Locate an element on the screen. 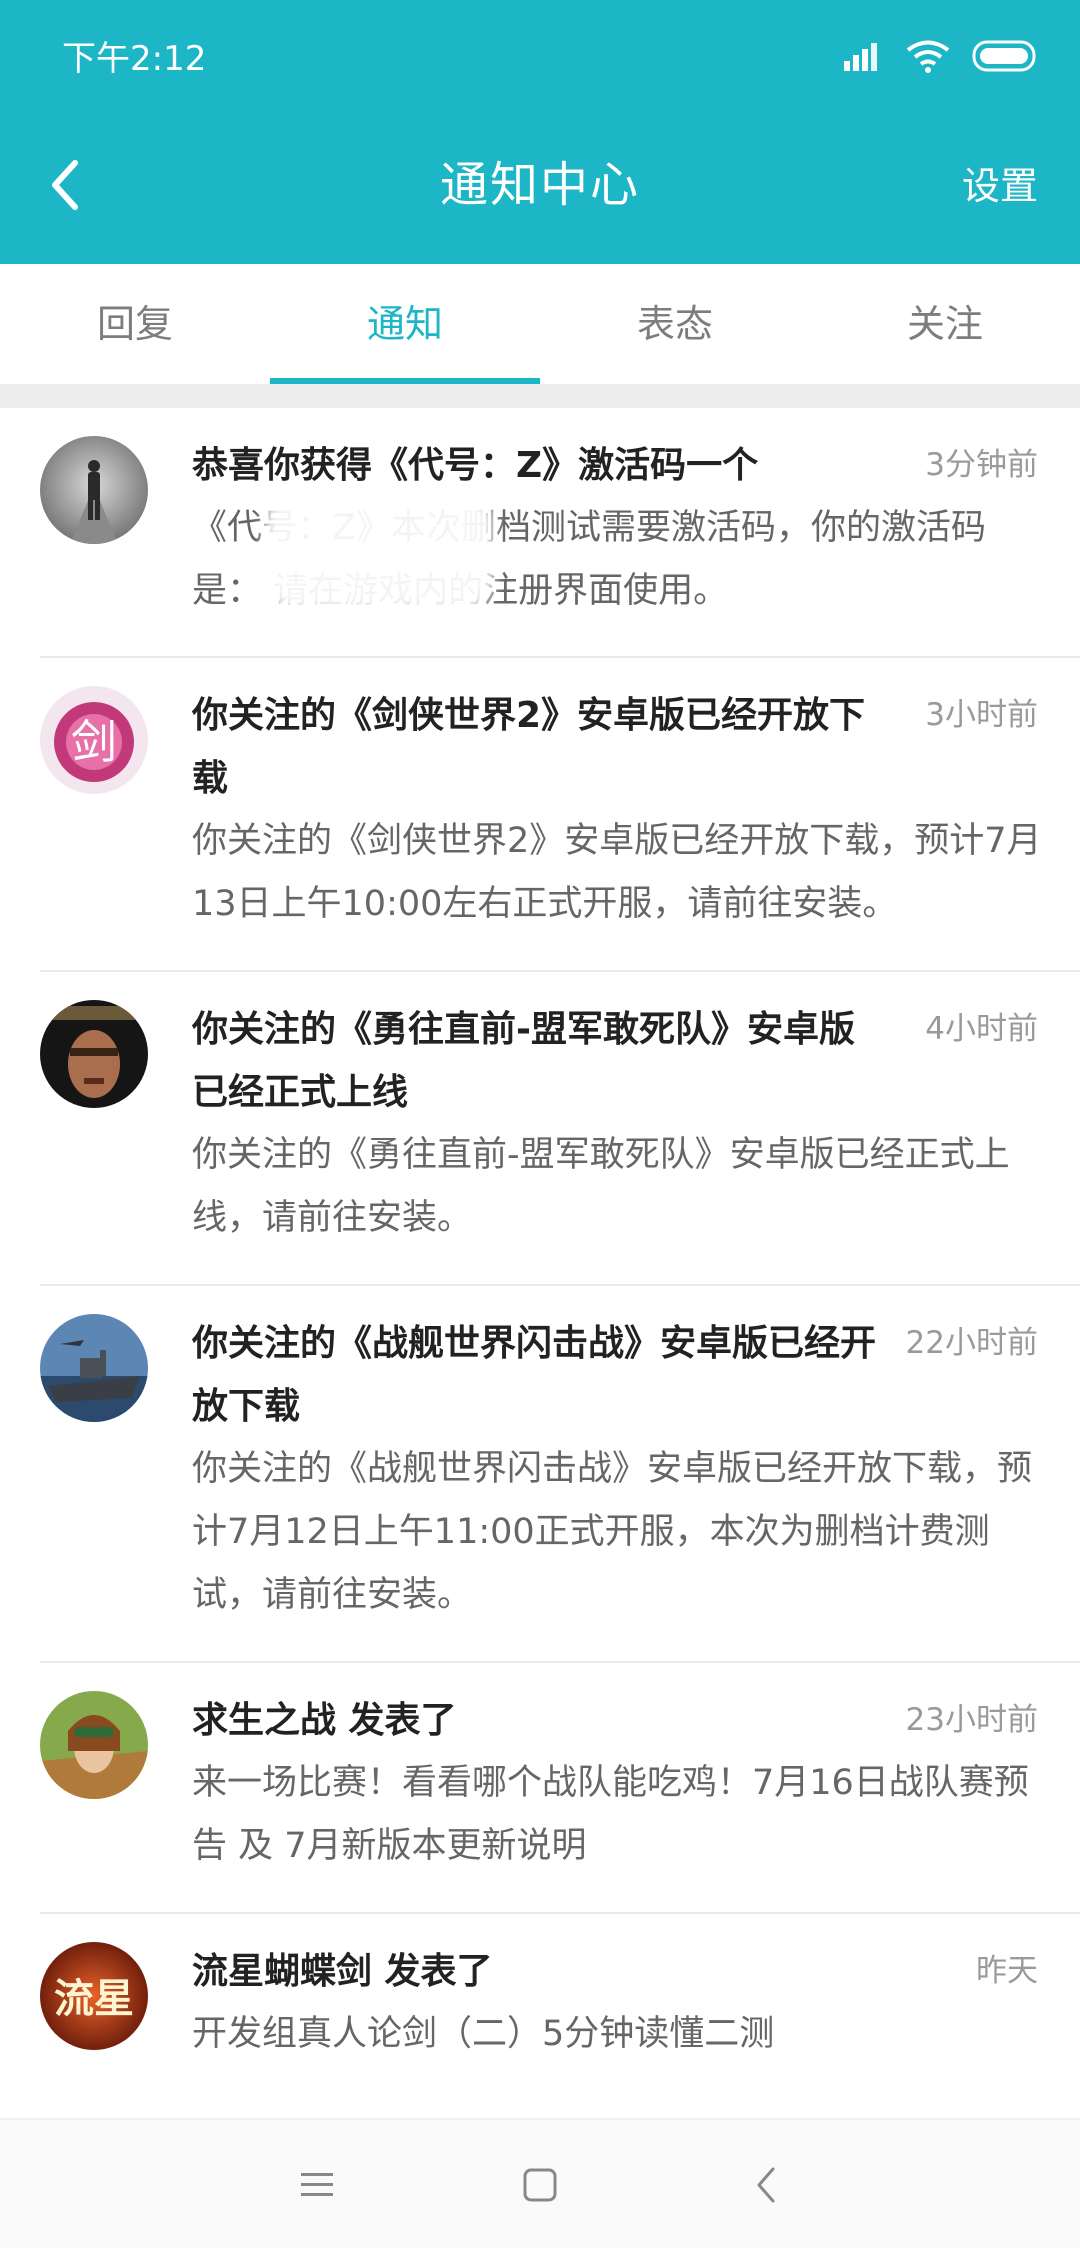  notification-time: 22小时前 is located at coordinates (971, 1343).